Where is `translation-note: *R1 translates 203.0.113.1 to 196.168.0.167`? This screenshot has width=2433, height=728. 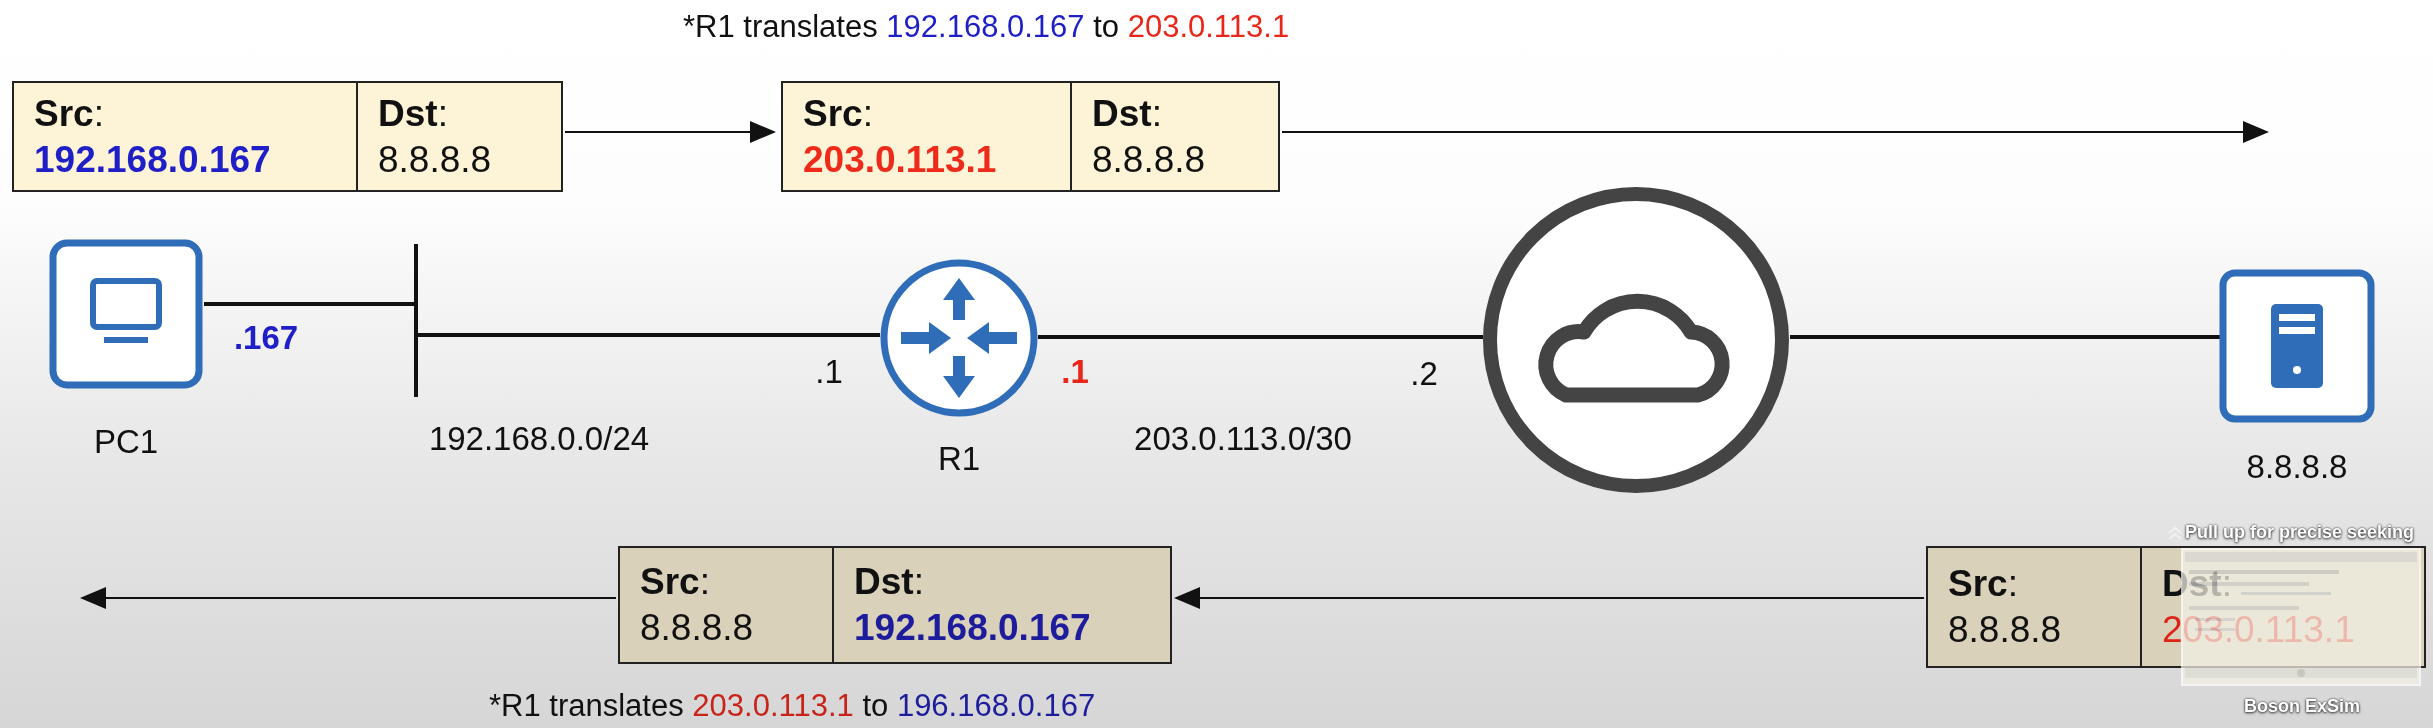
translation-note: *R1 translates 203.0.113.1 to 196.168.0.167 is located at coordinates (792, 706).